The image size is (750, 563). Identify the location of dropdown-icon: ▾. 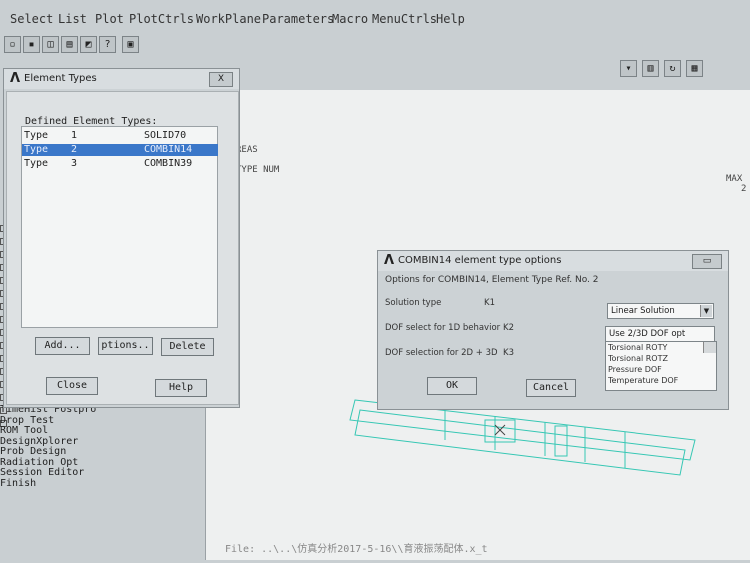
(628, 68).